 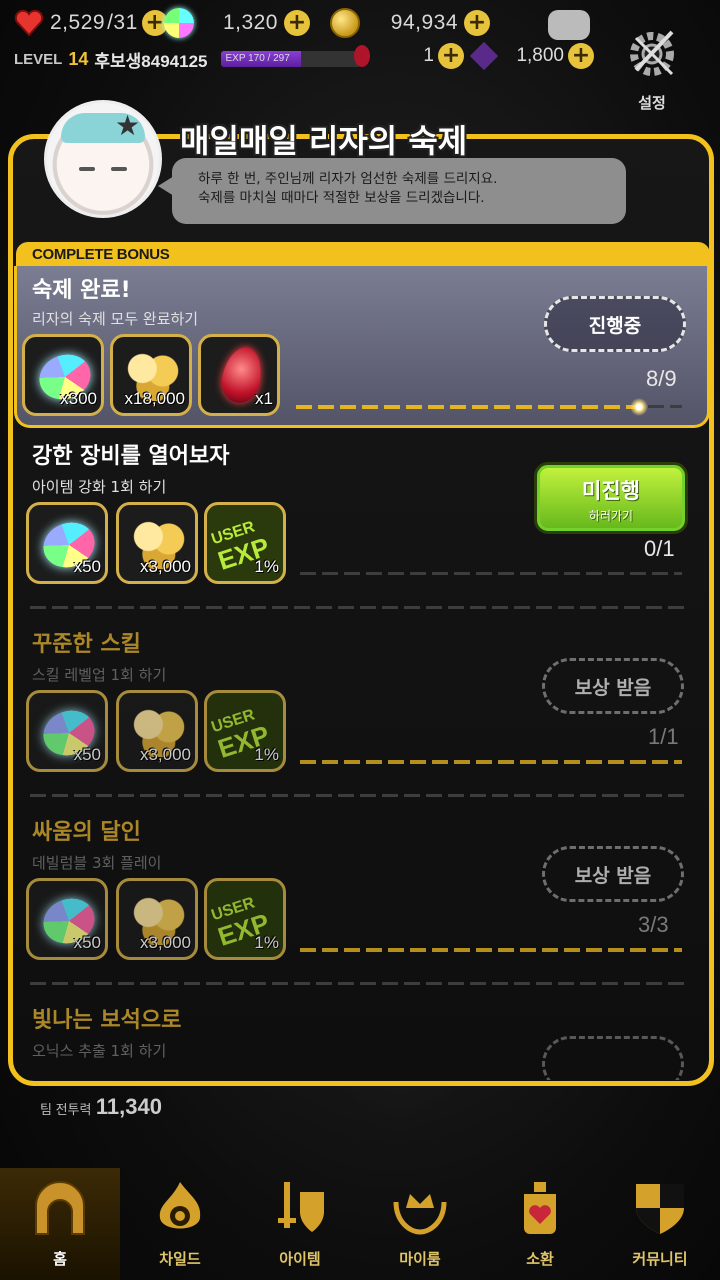 I want to click on complete-bonus-header: COMPLETE BONUS, so click(x=363, y=255).